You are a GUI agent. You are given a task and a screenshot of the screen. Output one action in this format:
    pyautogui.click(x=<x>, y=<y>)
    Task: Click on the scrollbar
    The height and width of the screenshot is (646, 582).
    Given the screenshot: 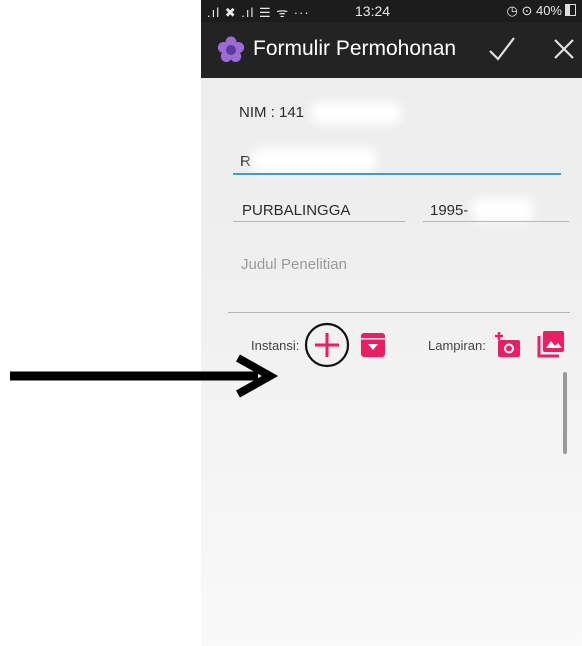 What is the action you would take?
    pyautogui.click(x=565, y=413)
    